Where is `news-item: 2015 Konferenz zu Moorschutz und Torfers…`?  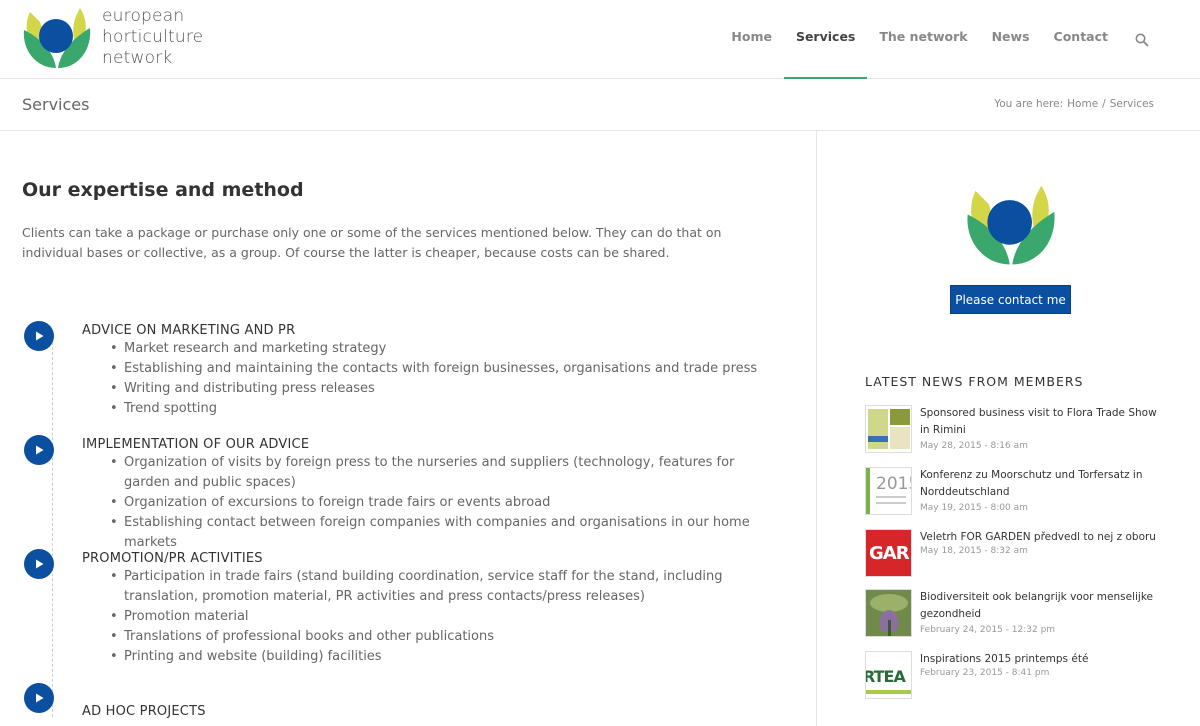
news-item: 2015 Konferenz zu Moorschutz und Torfers… is located at coordinates (1015, 493).